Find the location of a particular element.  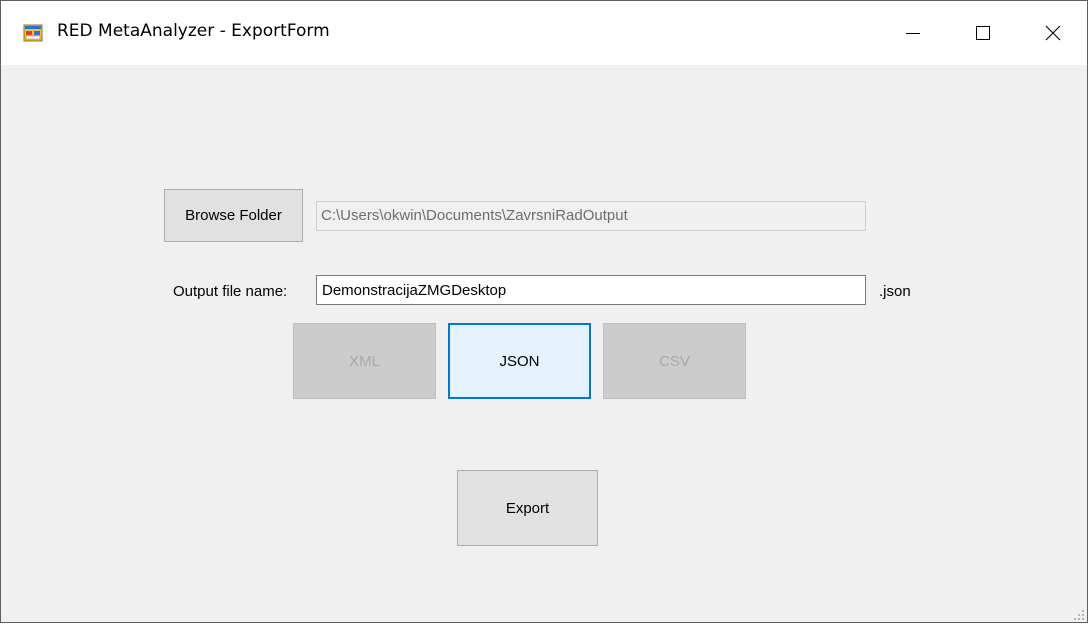

app-form-icon is located at coordinates (33, 33).